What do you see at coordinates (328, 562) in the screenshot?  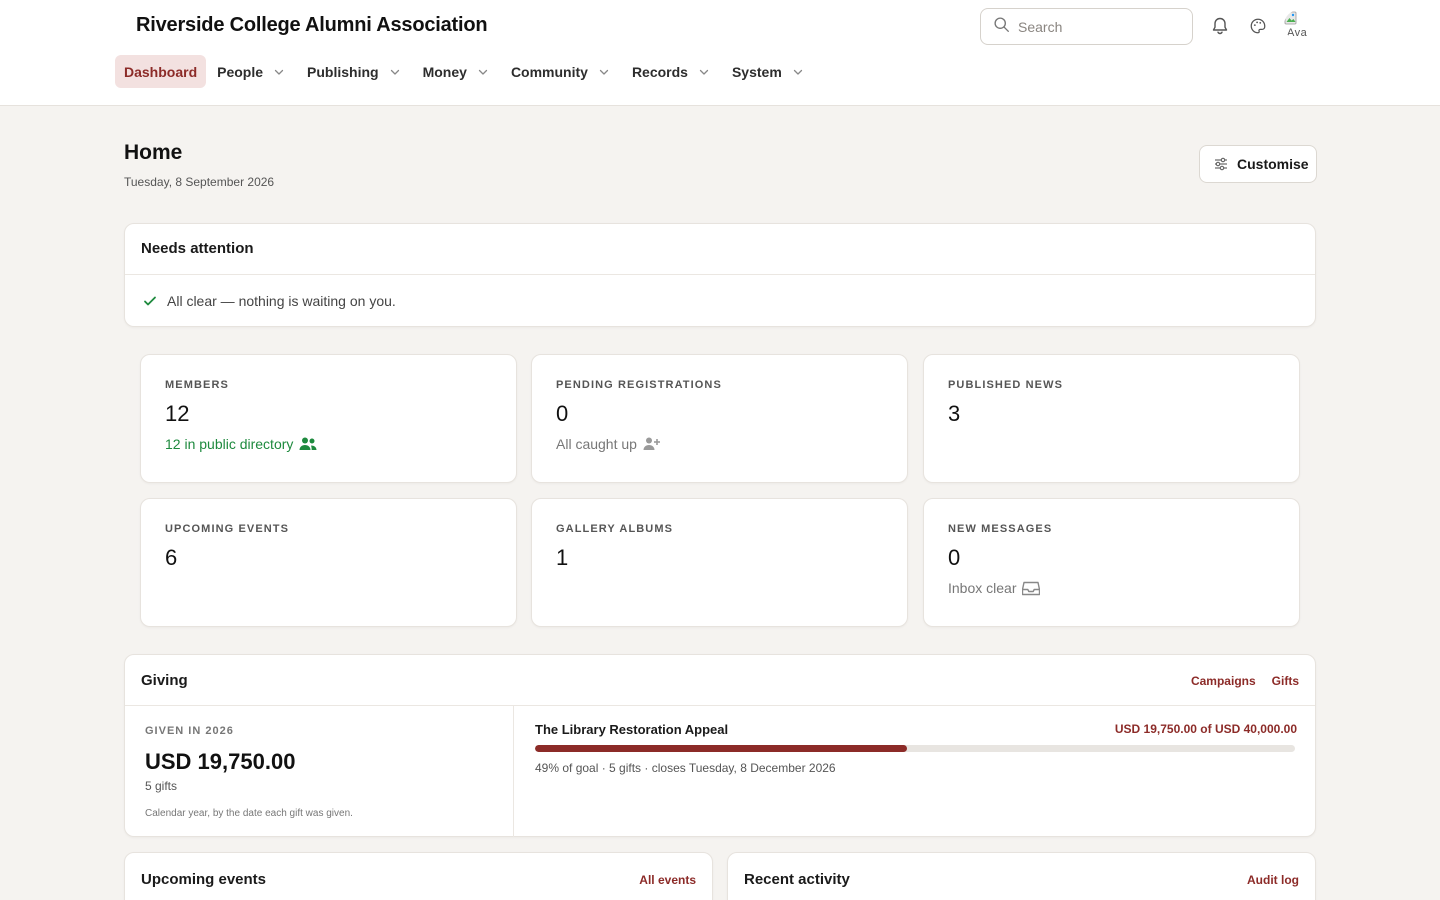 I see `stat-card-upcoming-events: UPCOMING EVENTS 6` at bounding box center [328, 562].